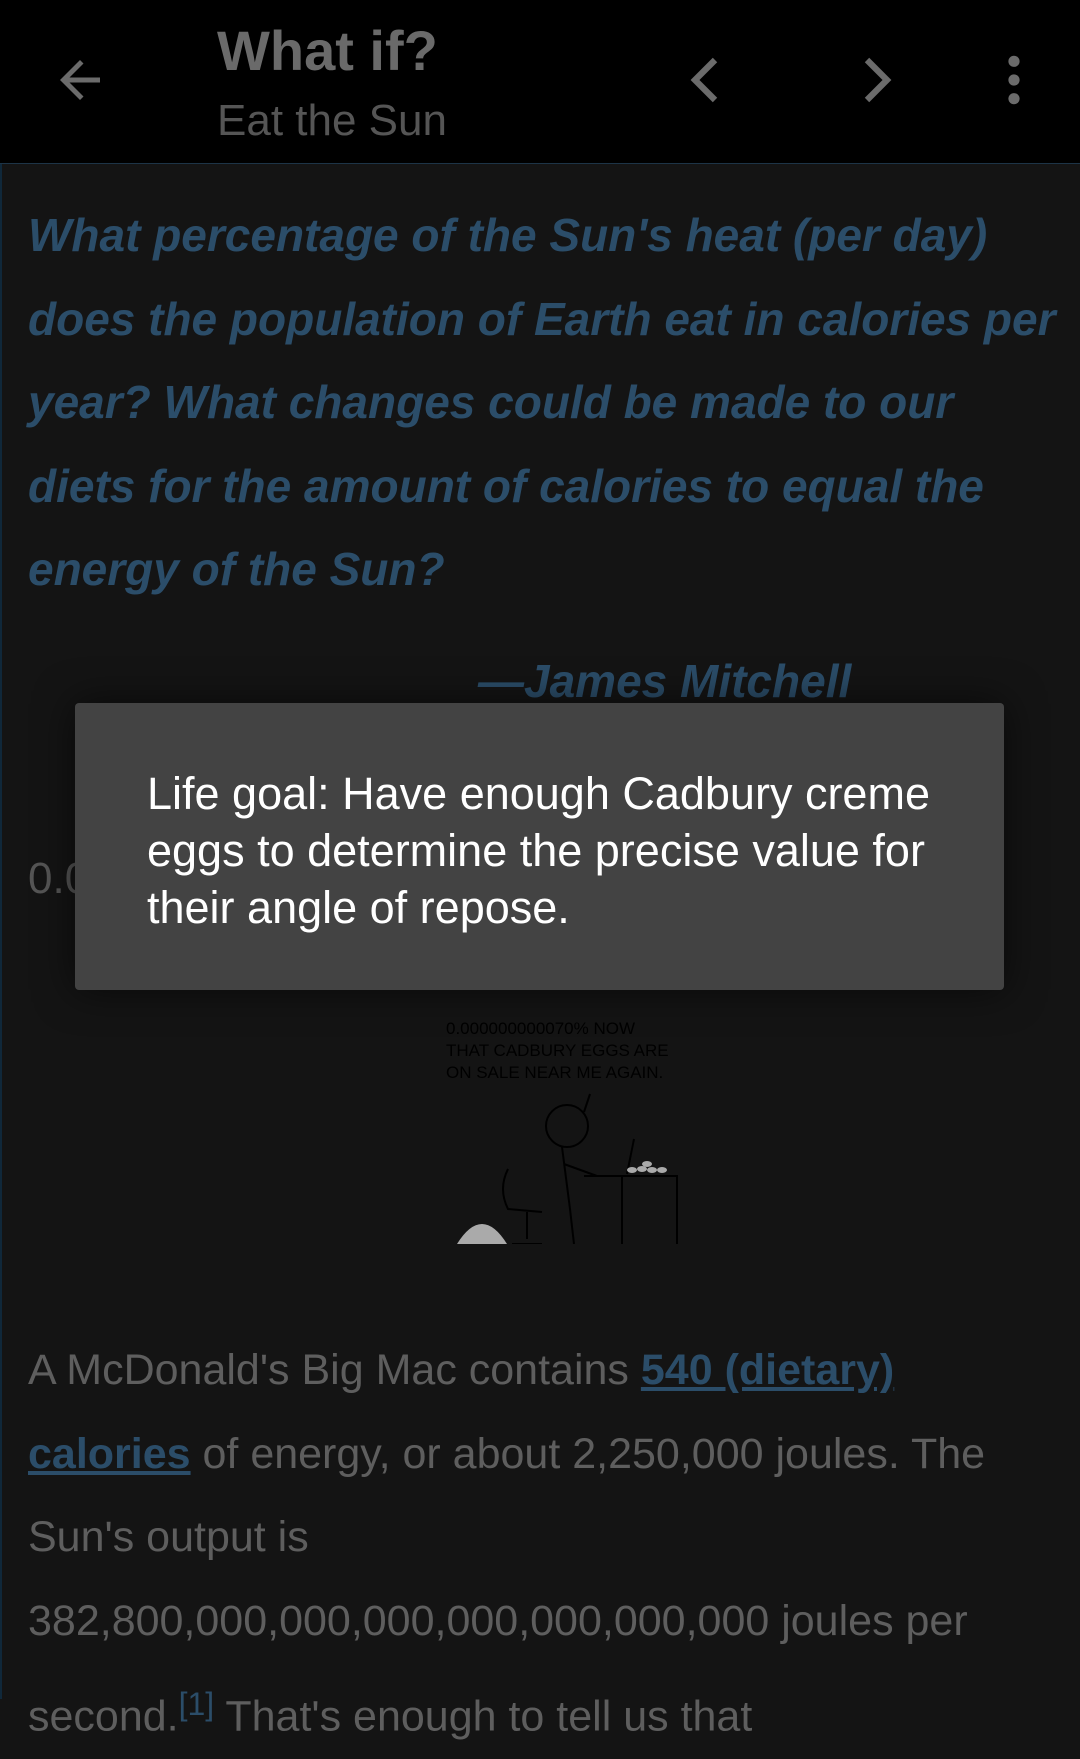 The width and height of the screenshot is (1080, 1759). Describe the element at coordinates (540, 82) in the screenshot. I see `app-bar: What if? Eat the Sun` at that location.